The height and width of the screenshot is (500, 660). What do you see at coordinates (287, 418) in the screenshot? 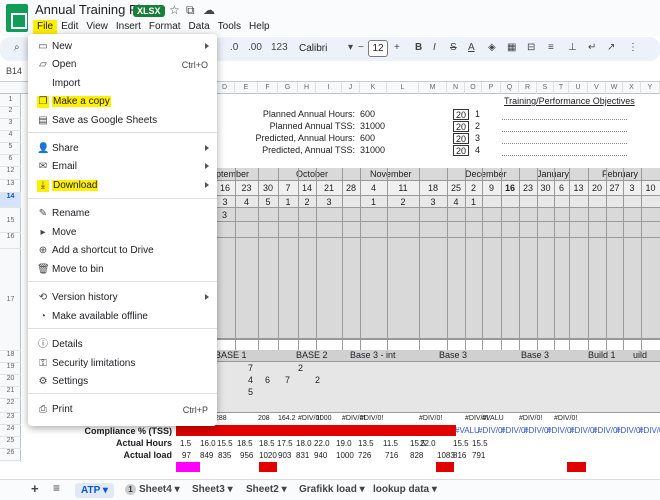
I see `row23-cell: 164.2` at bounding box center [287, 418].